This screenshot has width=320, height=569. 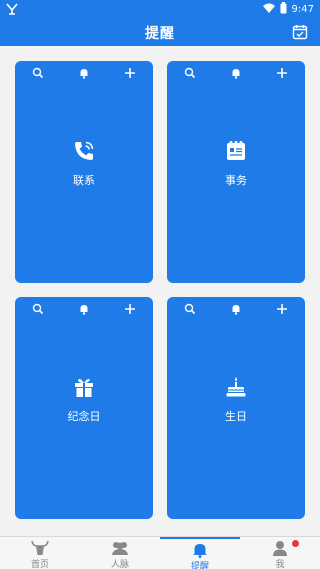 I want to click on notepad-icon, so click(x=236, y=151).